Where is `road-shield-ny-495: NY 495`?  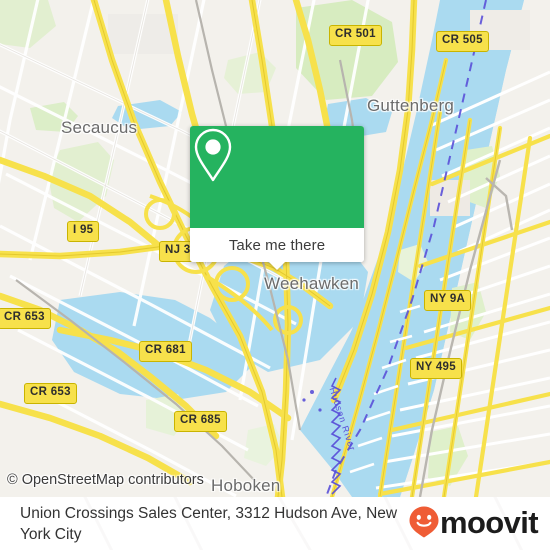
road-shield-ny-495: NY 495 is located at coordinates (436, 368).